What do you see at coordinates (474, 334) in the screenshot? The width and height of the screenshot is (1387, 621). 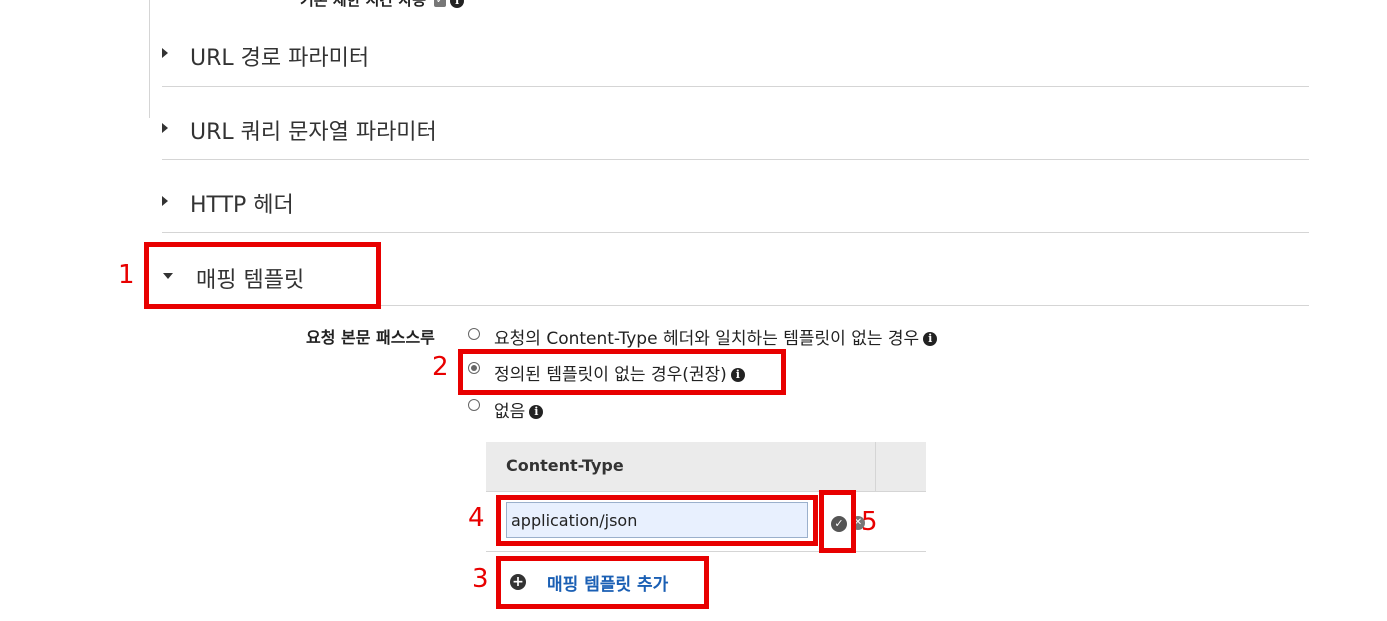 I see `radio-when-no-match` at bounding box center [474, 334].